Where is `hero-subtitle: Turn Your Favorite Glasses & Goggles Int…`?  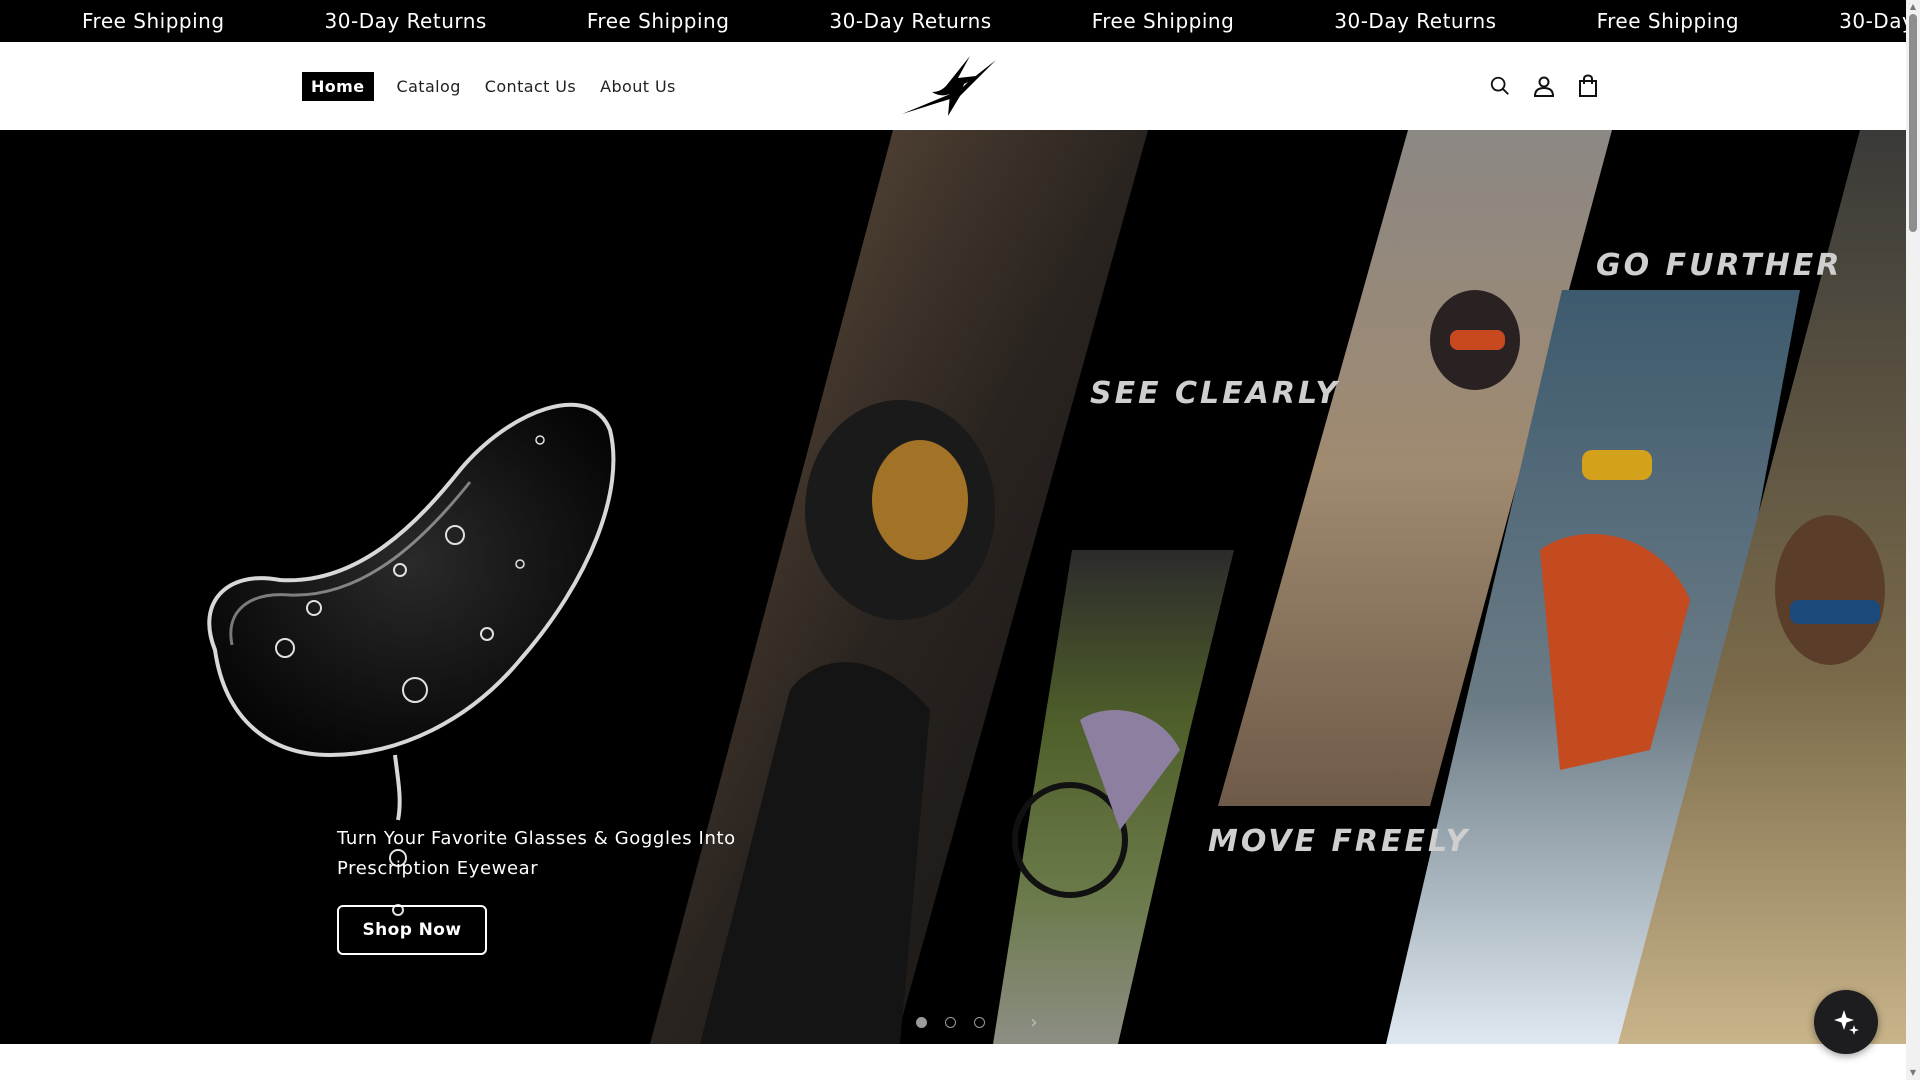
hero-subtitle: Turn Your Favorite Glasses & Goggles Int… is located at coordinates (536, 853).